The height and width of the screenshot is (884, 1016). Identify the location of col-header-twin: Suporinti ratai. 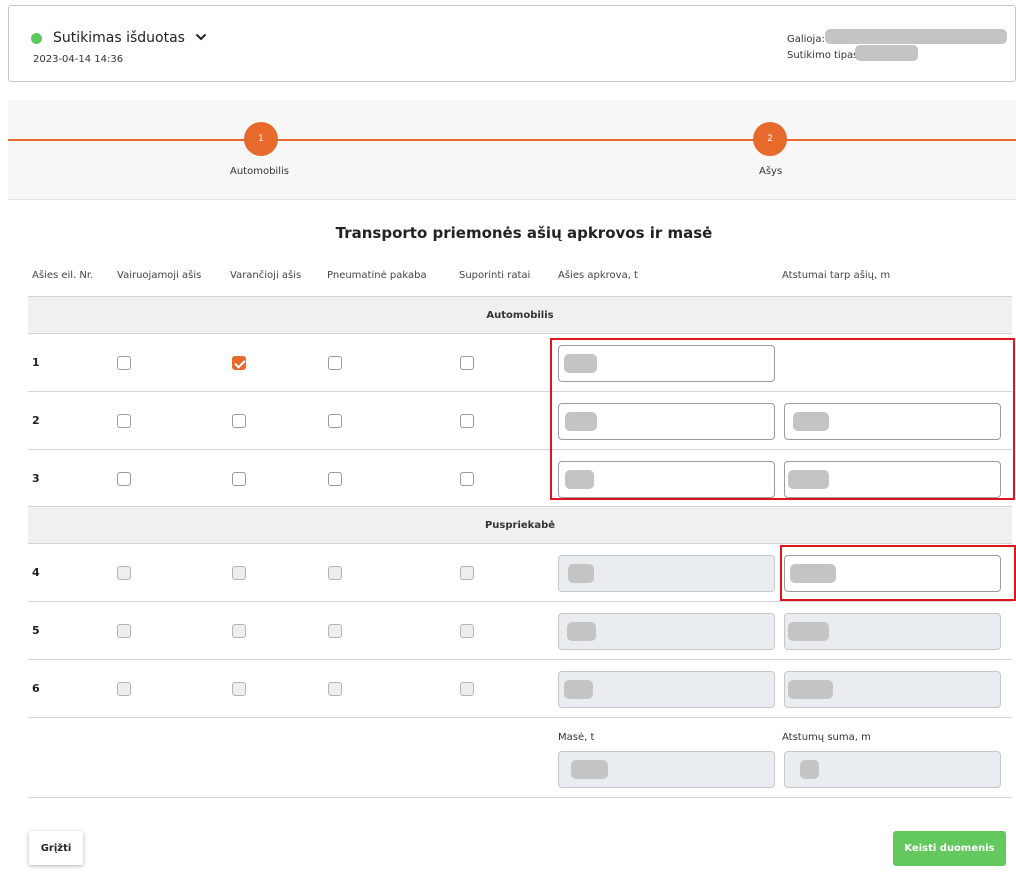
(495, 275).